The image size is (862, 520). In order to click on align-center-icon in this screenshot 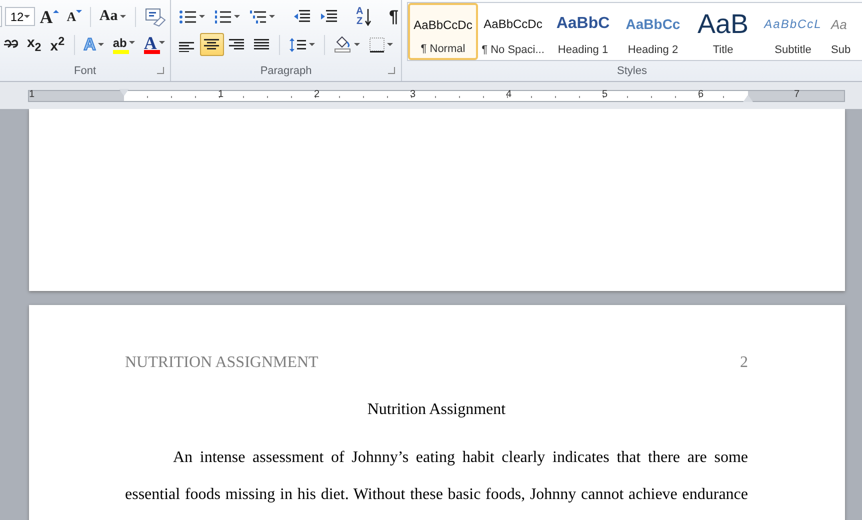, I will do `click(212, 45)`.